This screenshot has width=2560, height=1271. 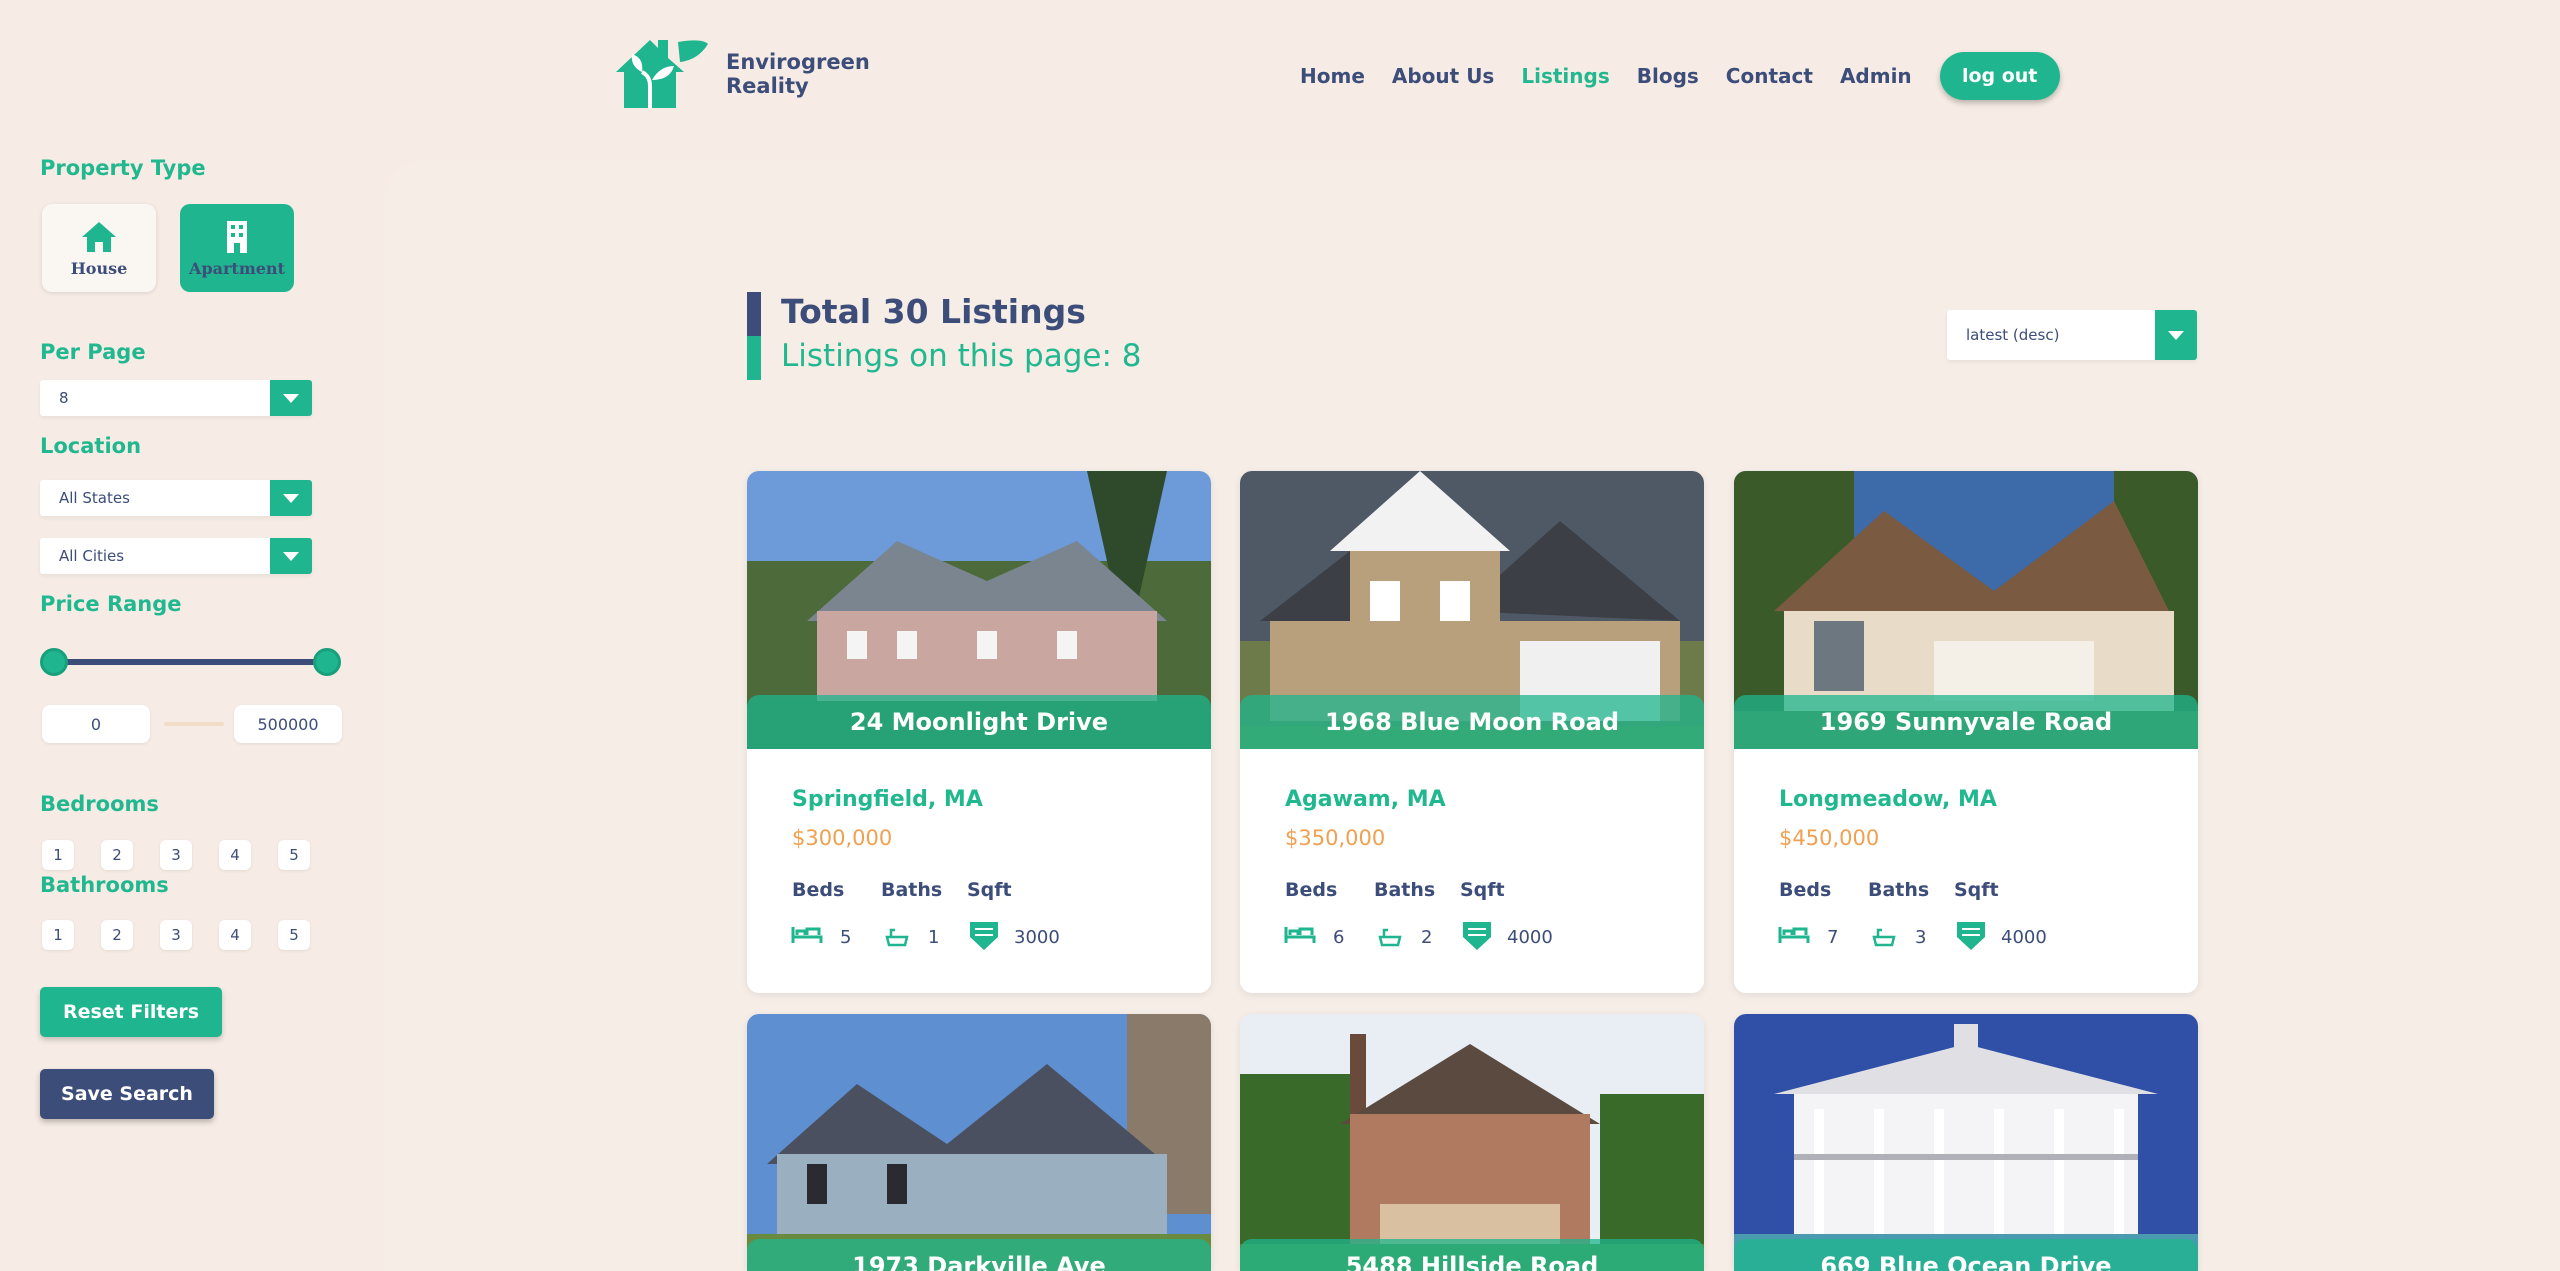 What do you see at coordinates (1472, 610) in the screenshot?
I see `listing-photo: 1968 Blue Moon Road` at bounding box center [1472, 610].